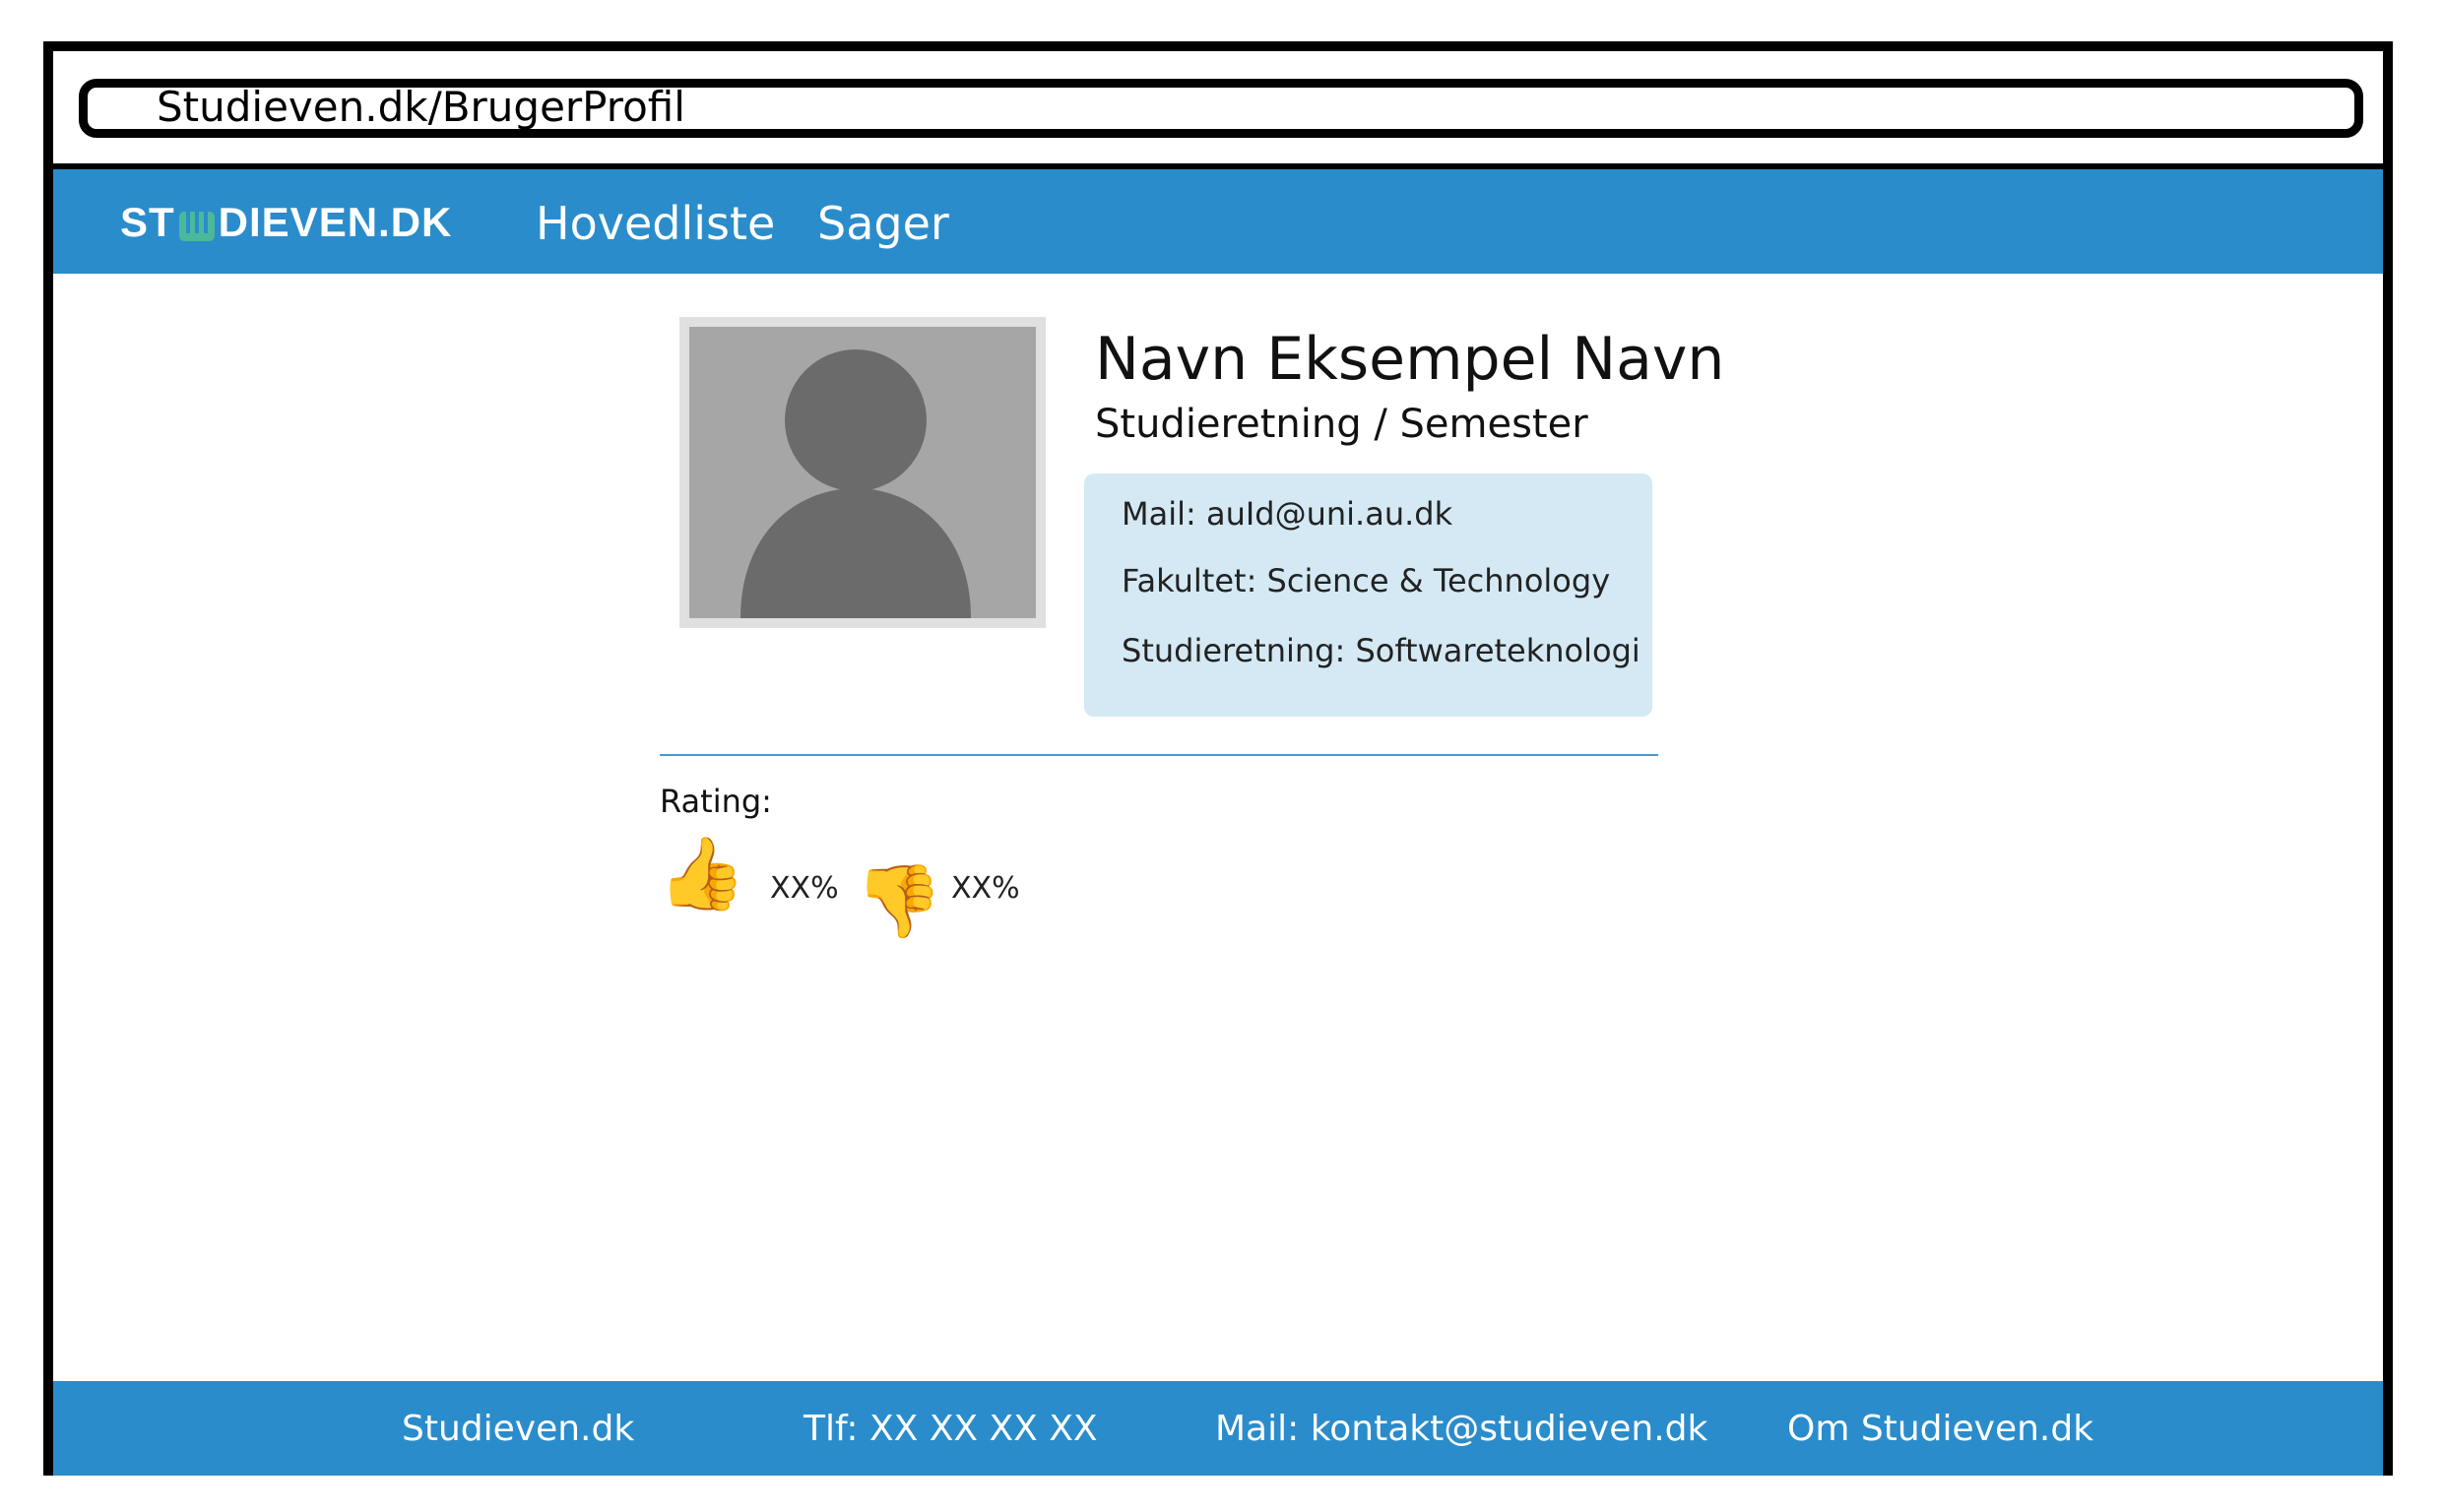 The height and width of the screenshot is (1512, 2443). Describe the element at coordinates (1341, 424) in the screenshot. I see `profile-subtitle: Studieretning / Semester` at that location.